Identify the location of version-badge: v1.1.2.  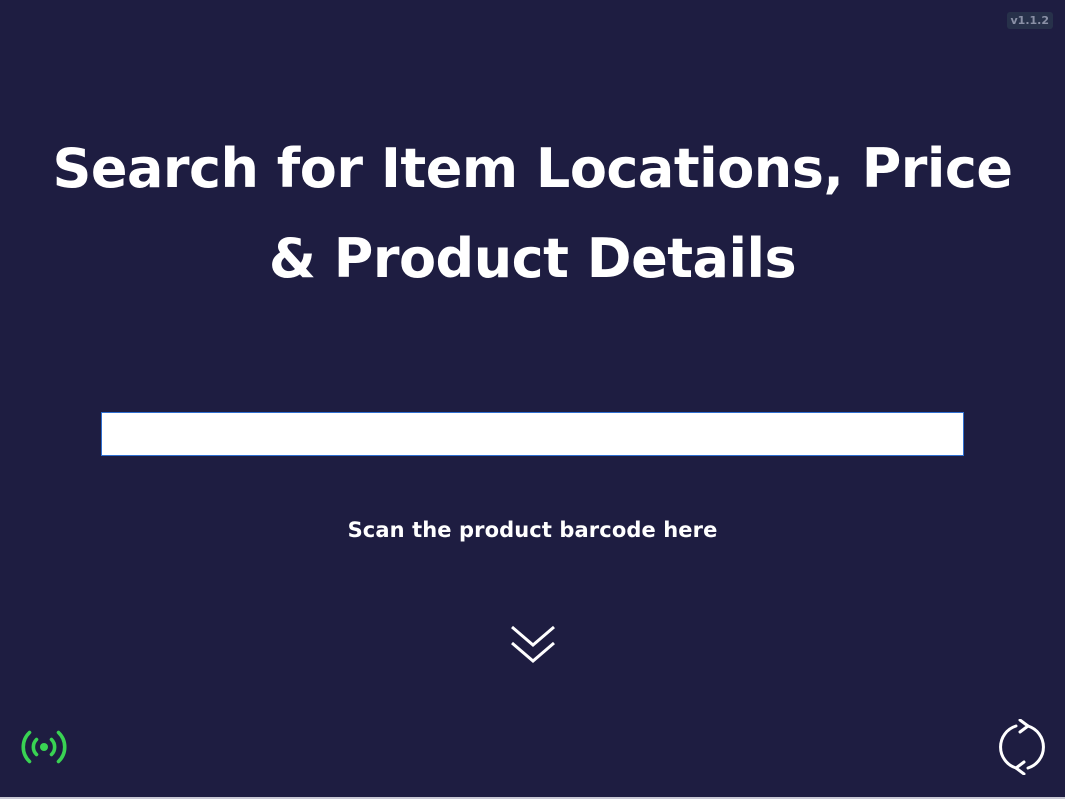
(1029, 20).